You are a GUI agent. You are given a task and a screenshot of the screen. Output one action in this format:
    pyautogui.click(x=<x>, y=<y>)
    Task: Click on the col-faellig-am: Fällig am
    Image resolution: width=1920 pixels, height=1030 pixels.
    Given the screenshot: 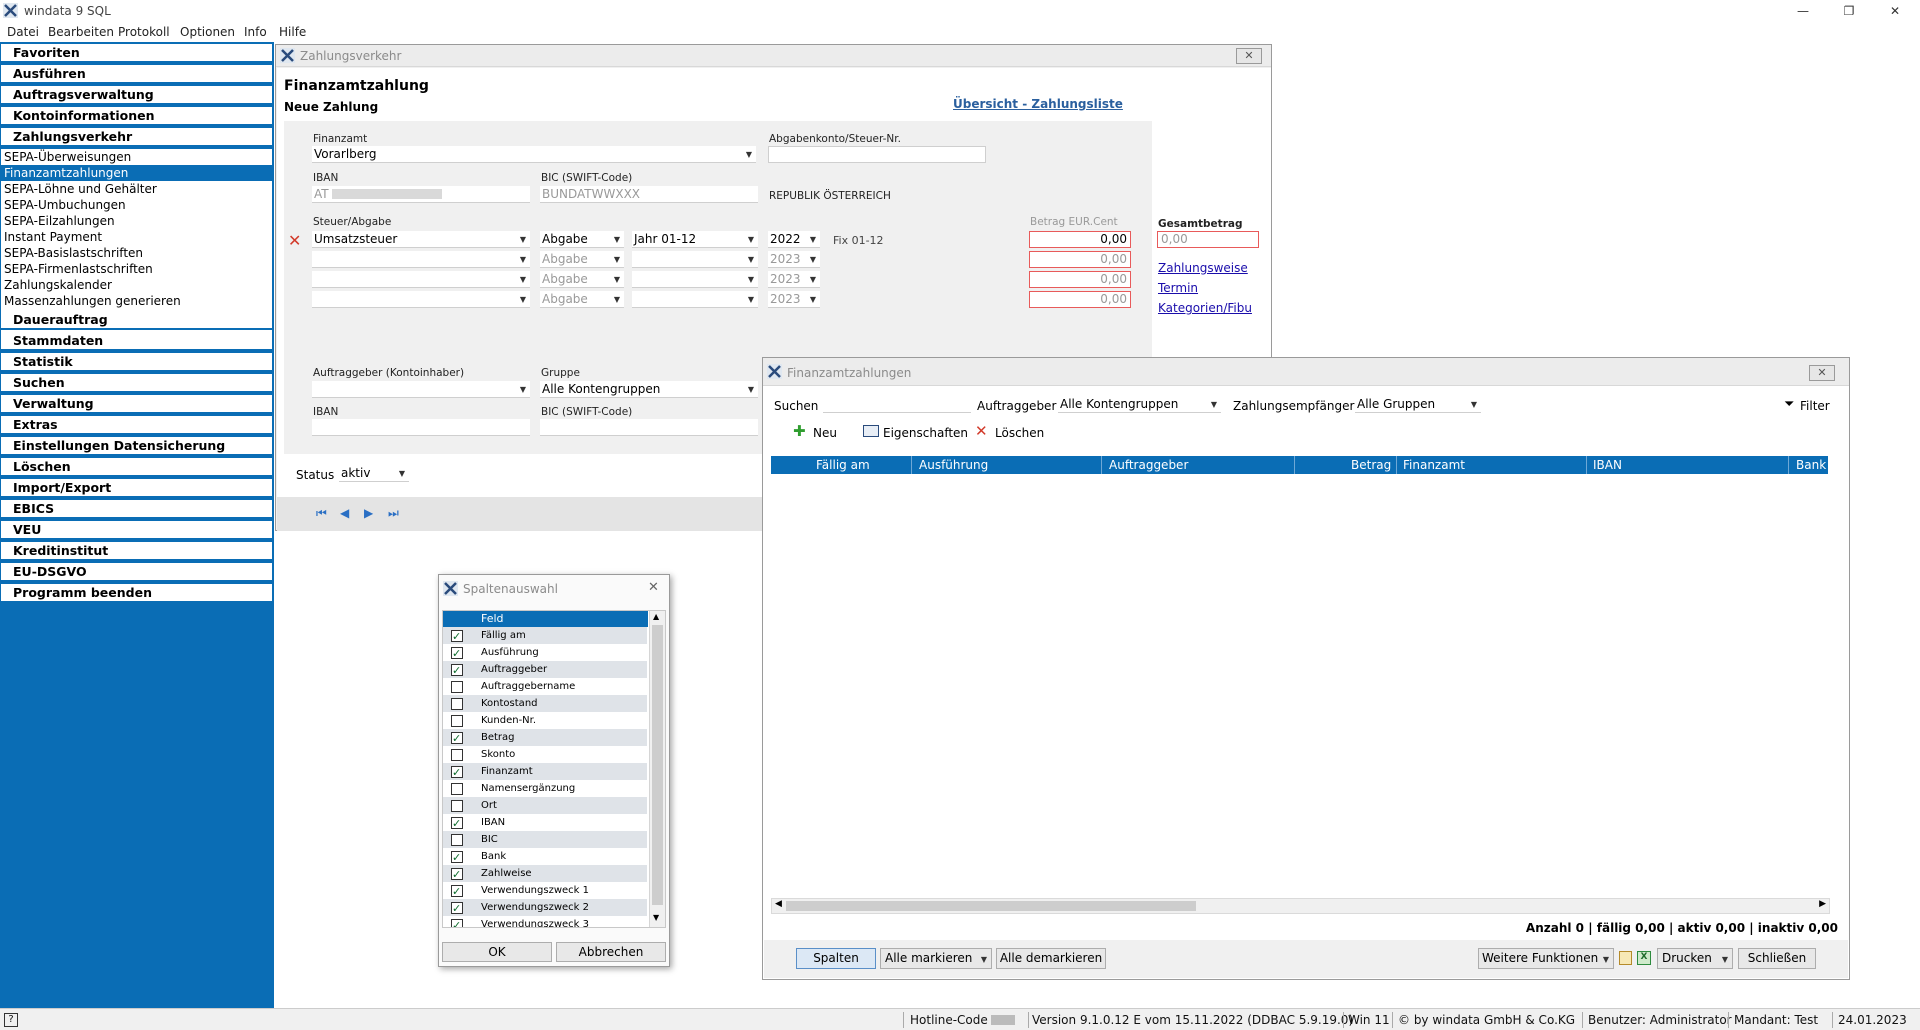 What is the action you would take?
    pyautogui.click(x=843, y=465)
    